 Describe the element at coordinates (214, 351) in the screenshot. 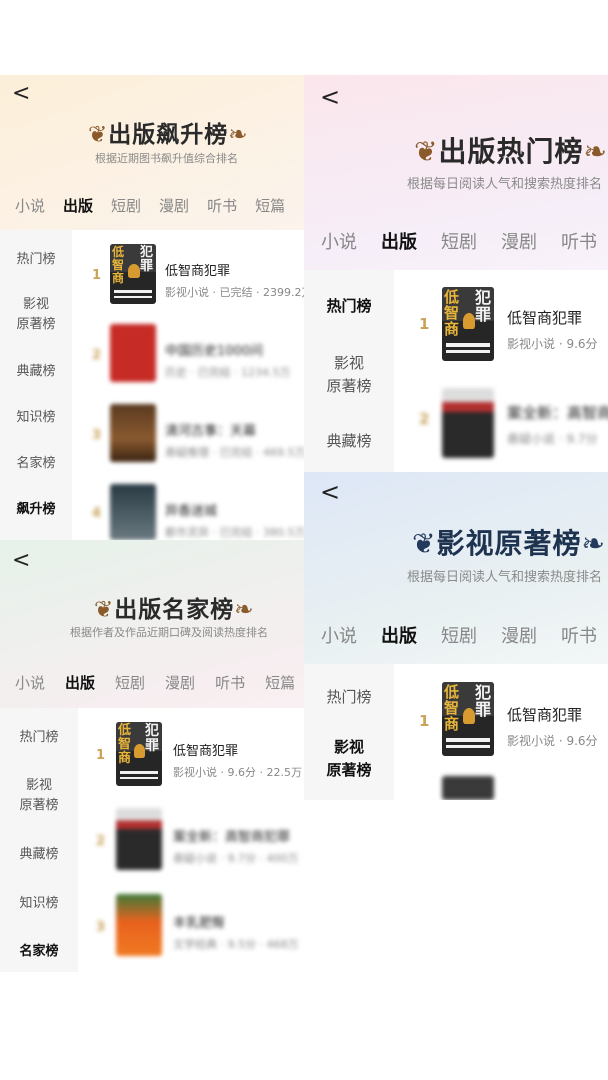

I see `book-title: 中国历史1000问` at that location.